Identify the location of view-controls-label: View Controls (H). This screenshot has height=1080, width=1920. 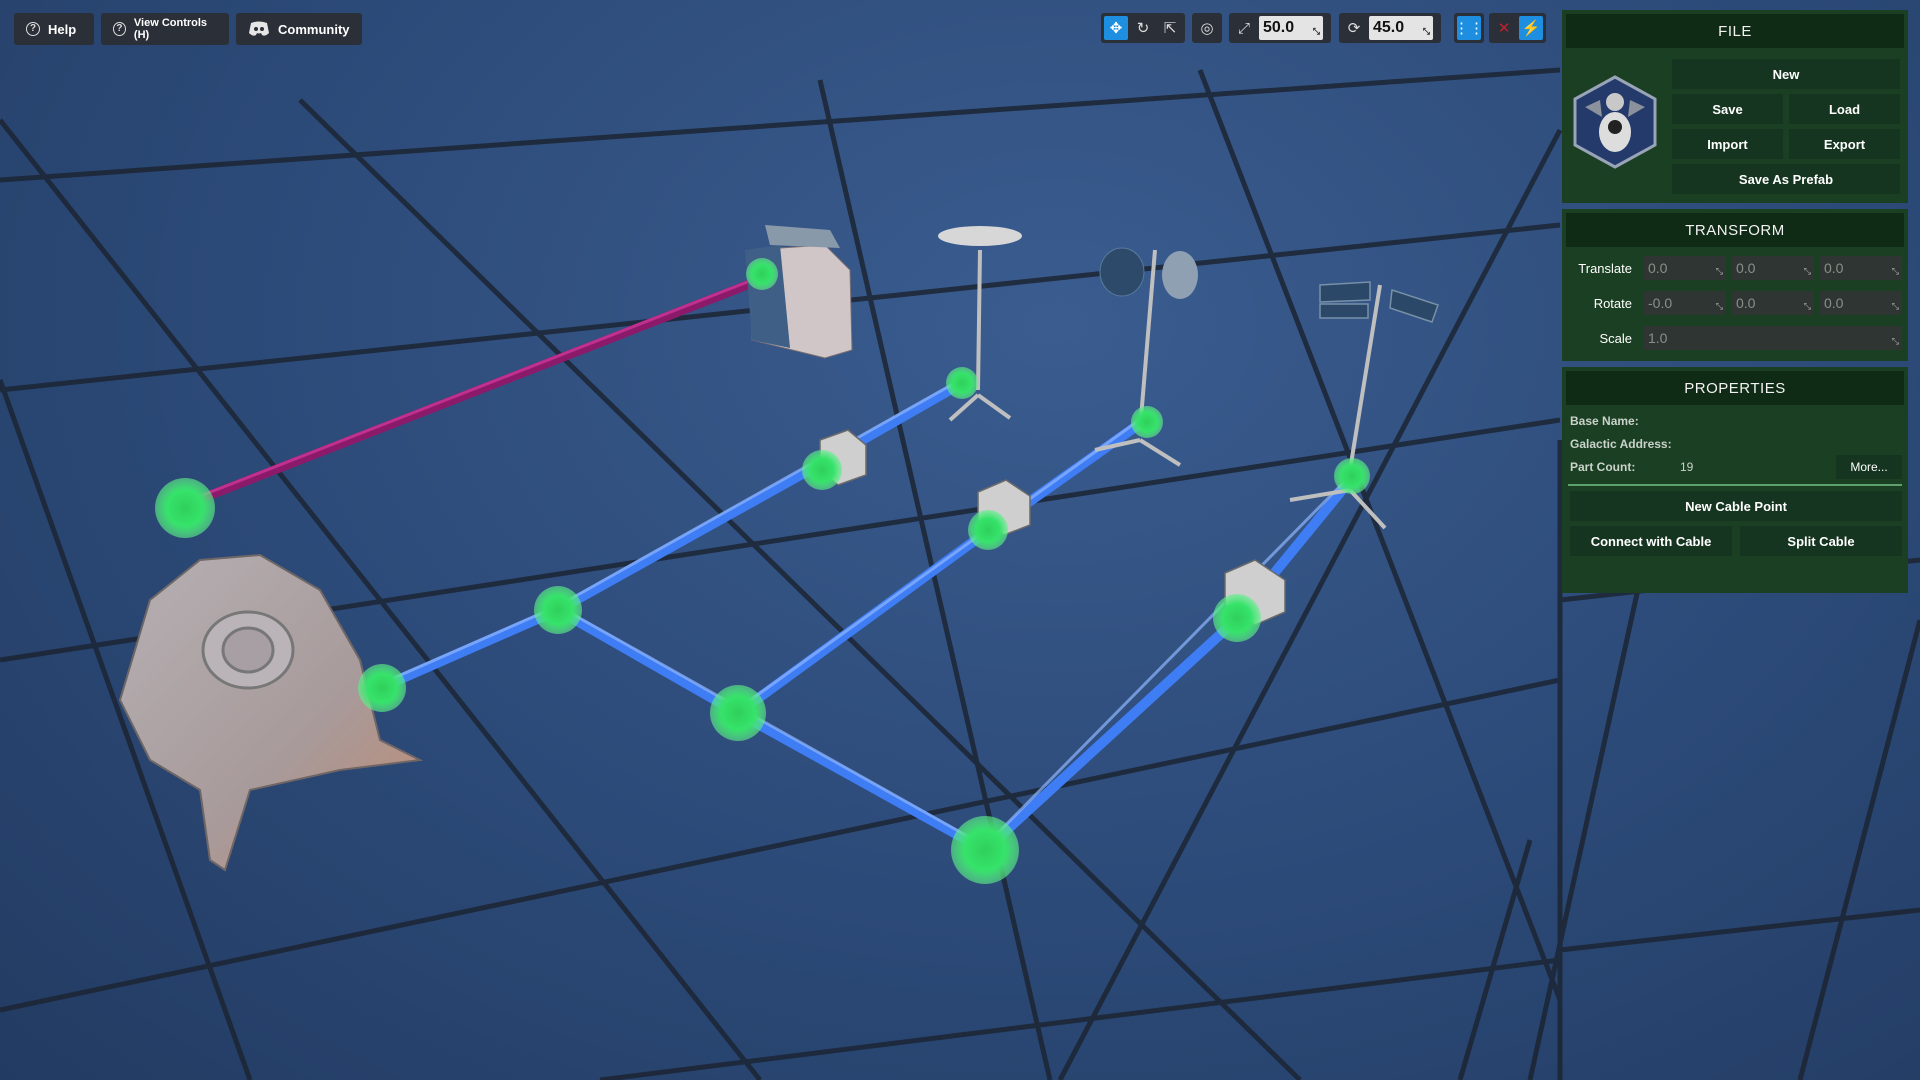
(170, 29).